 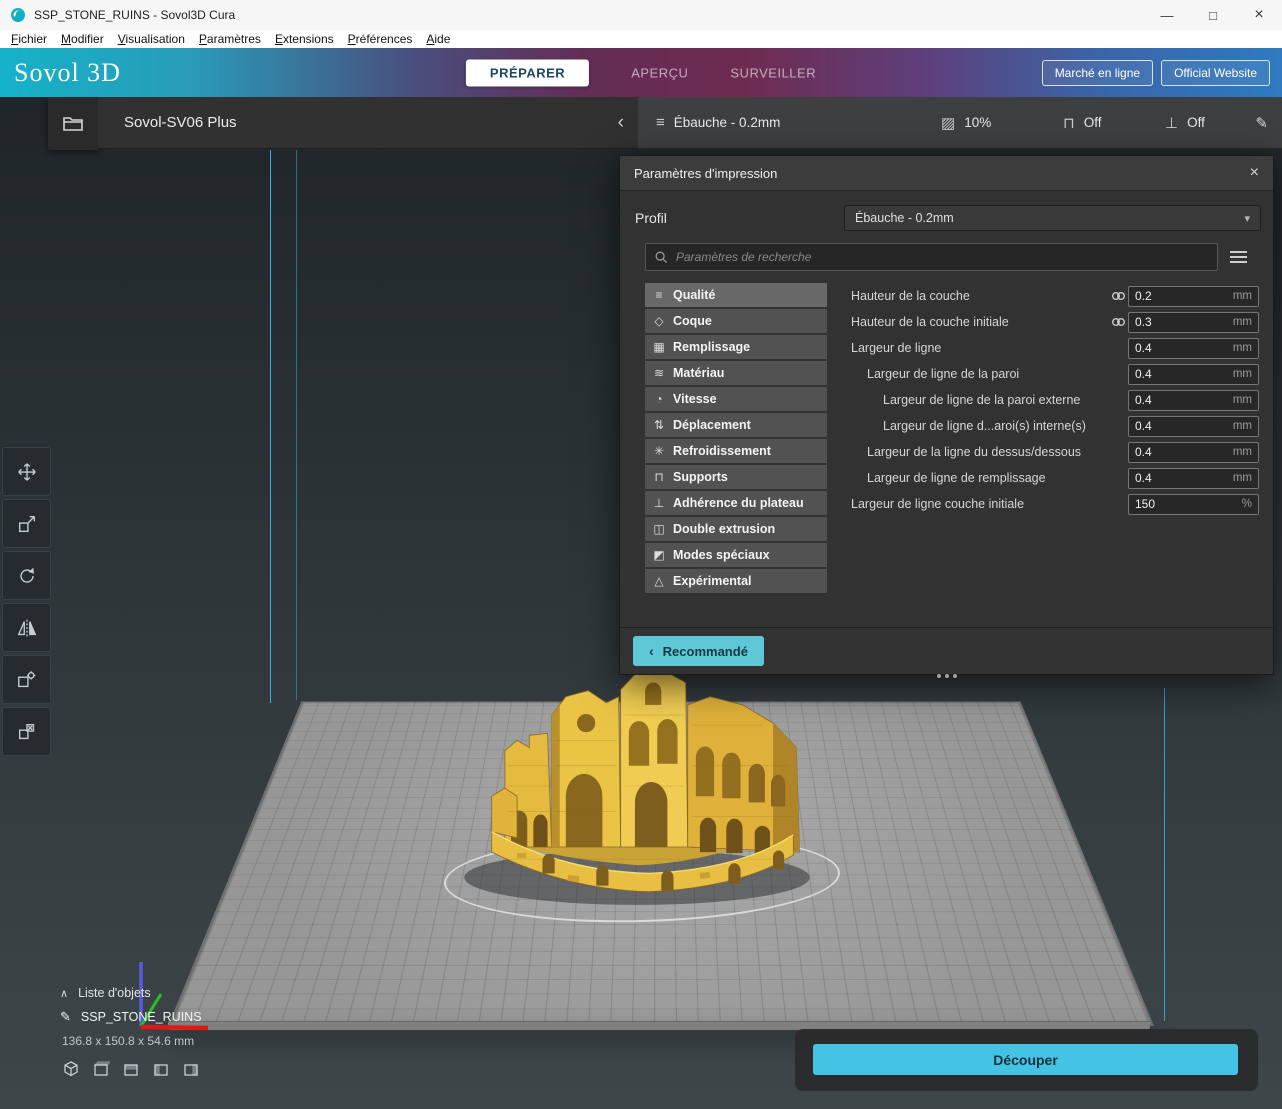 What do you see at coordinates (1254, 173) in the screenshot?
I see `close-icon: ×` at bounding box center [1254, 173].